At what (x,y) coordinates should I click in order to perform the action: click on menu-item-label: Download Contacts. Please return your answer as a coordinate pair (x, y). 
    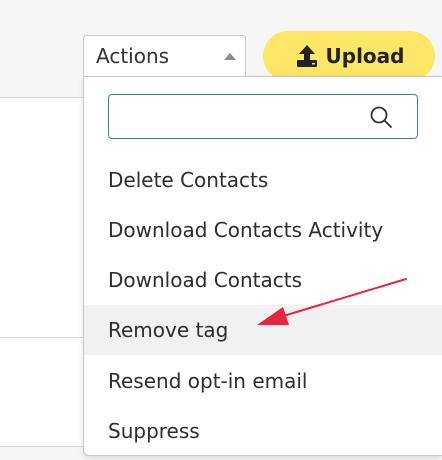
    Looking at the image, I should click on (205, 280).